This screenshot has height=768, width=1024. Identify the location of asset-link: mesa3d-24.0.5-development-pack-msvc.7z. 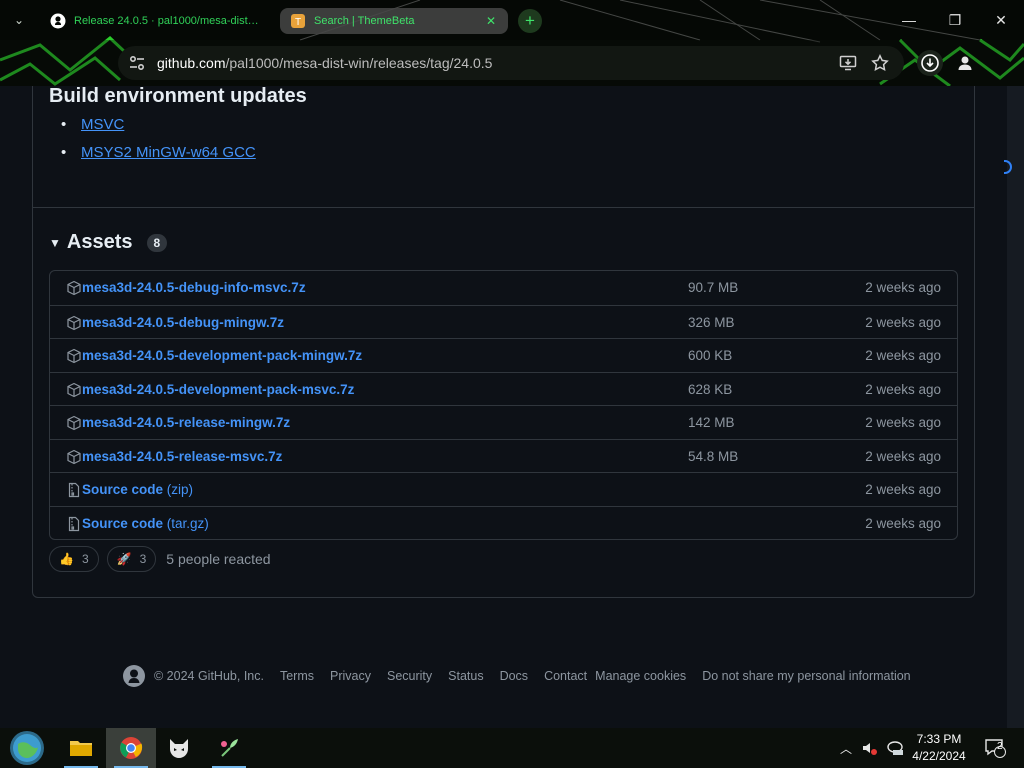
(218, 389).